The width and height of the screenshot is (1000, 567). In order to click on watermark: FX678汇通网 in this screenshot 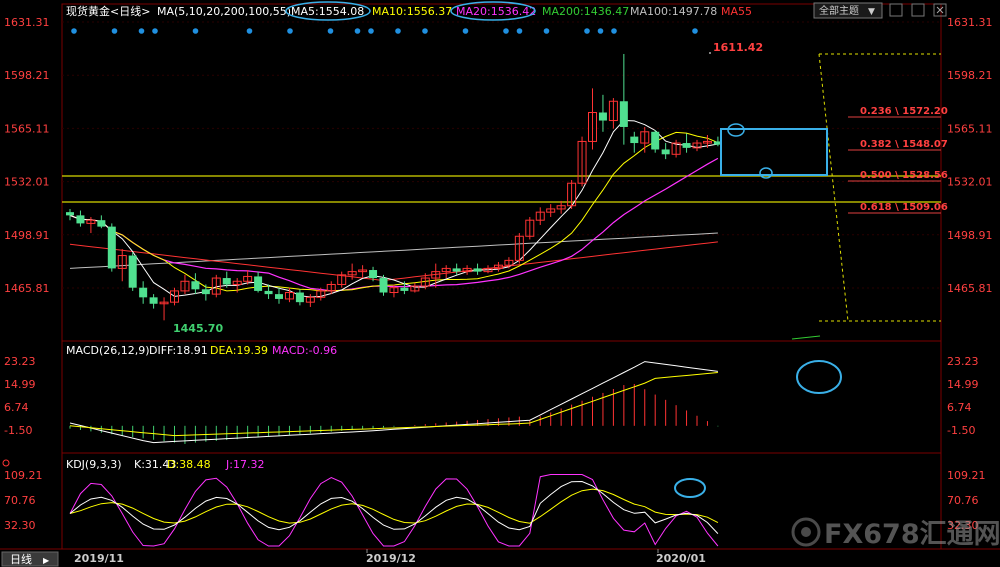, I will do `click(895, 533)`.